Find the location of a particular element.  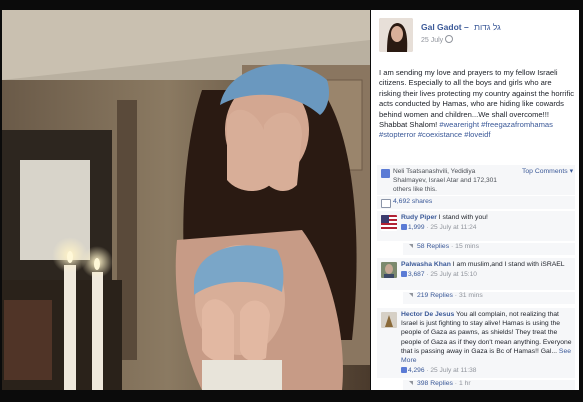

shares-bar: 4,692 shares is located at coordinates (476, 202).